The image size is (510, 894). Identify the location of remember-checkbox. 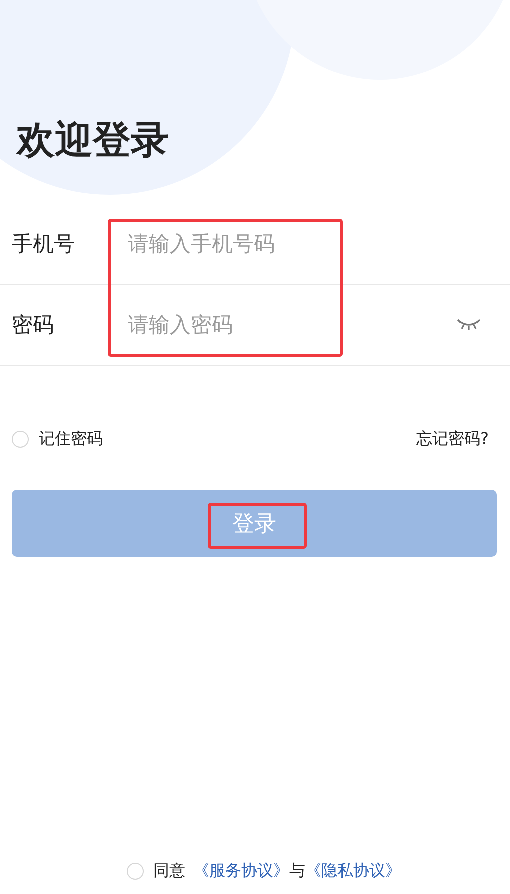
(20, 439).